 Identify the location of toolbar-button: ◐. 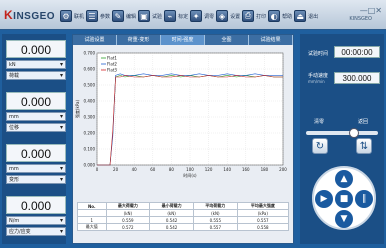
(274, 16).